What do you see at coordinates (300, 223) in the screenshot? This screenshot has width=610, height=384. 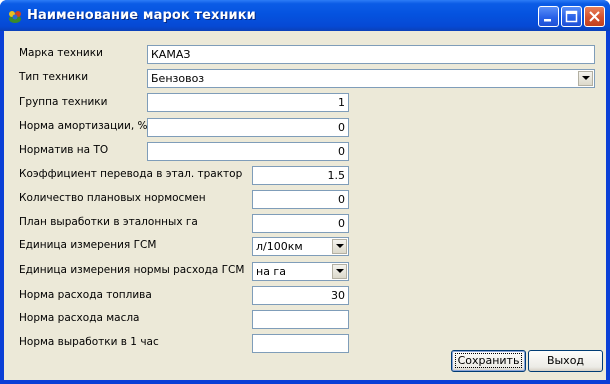 I see `plan-vyr-input: 0` at bounding box center [300, 223].